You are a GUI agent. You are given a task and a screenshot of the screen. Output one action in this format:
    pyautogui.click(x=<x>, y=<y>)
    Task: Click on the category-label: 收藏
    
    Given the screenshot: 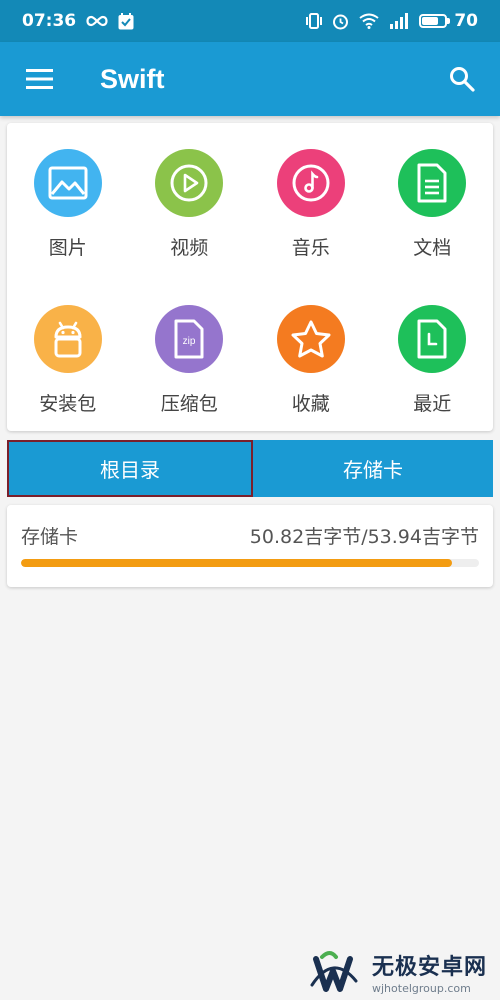 What is the action you would take?
    pyautogui.click(x=310, y=404)
    